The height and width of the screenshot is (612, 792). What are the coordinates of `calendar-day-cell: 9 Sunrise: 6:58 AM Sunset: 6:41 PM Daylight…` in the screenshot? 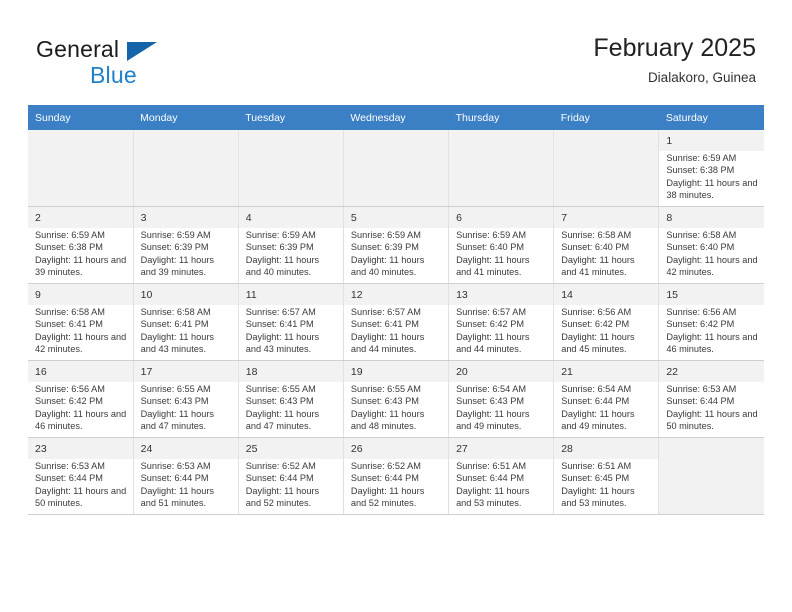 It's located at (81, 322).